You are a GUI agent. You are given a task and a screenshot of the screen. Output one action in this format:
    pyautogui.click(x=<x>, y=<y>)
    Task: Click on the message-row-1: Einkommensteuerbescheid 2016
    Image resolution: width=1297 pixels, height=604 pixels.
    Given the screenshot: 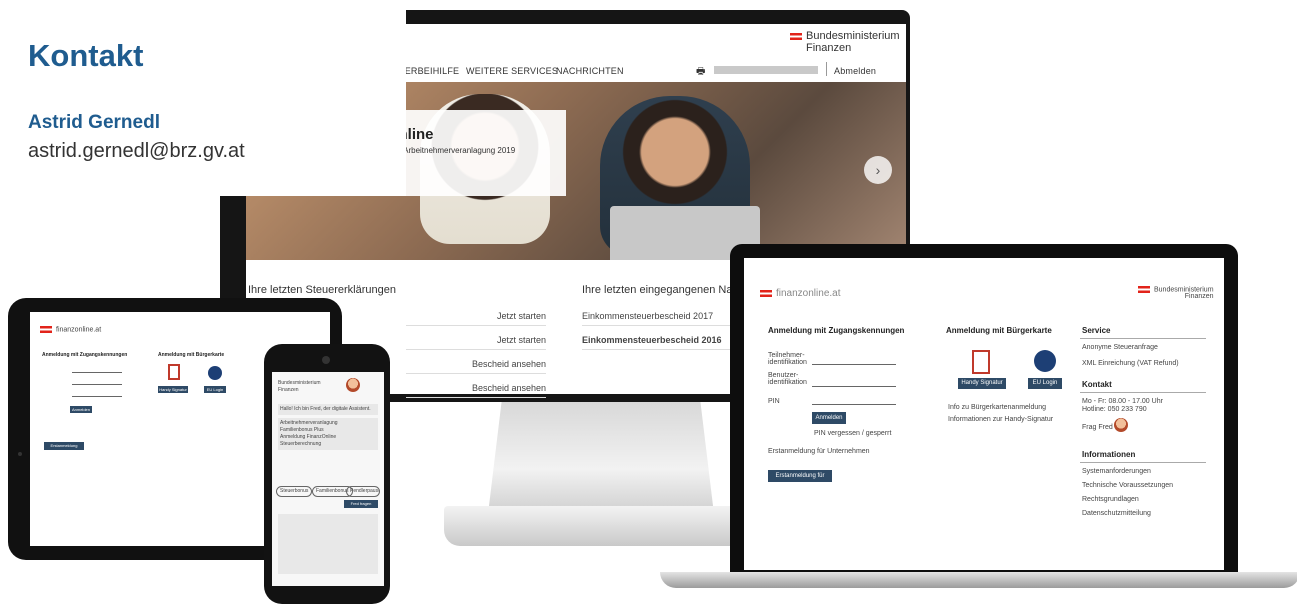 What is the action you would take?
    pyautogui.click(x=657, y=340)
    